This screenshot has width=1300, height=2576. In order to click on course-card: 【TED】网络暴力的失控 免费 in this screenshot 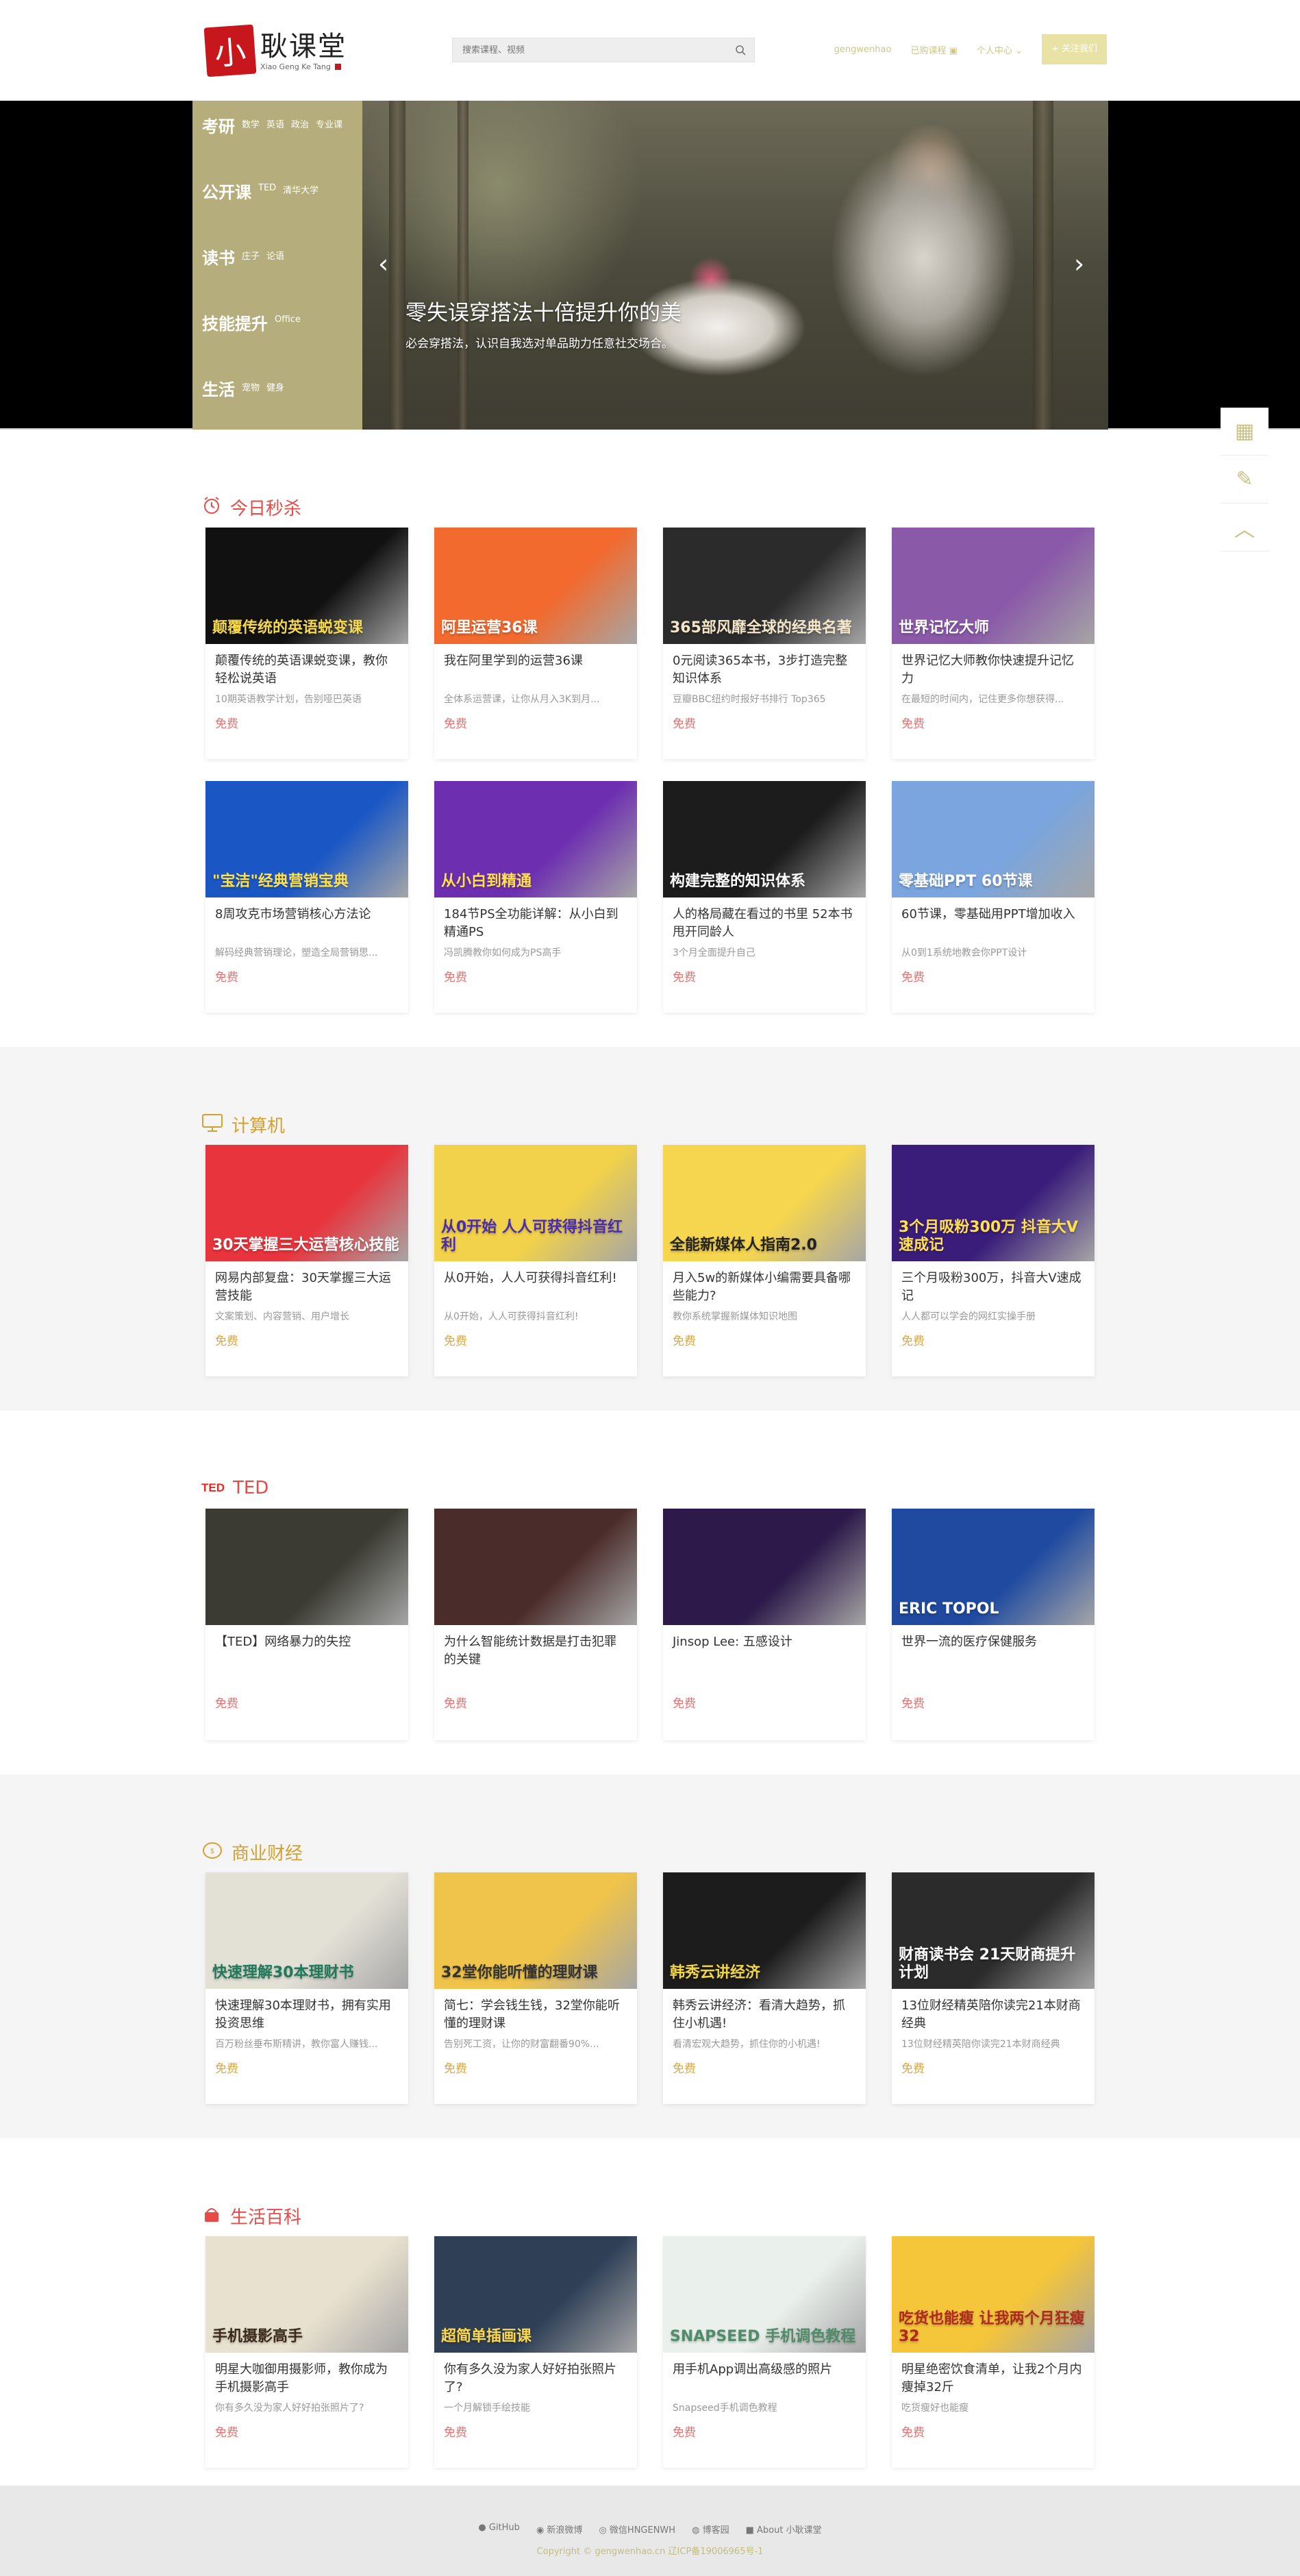, I will do `click(306, 1624)`.